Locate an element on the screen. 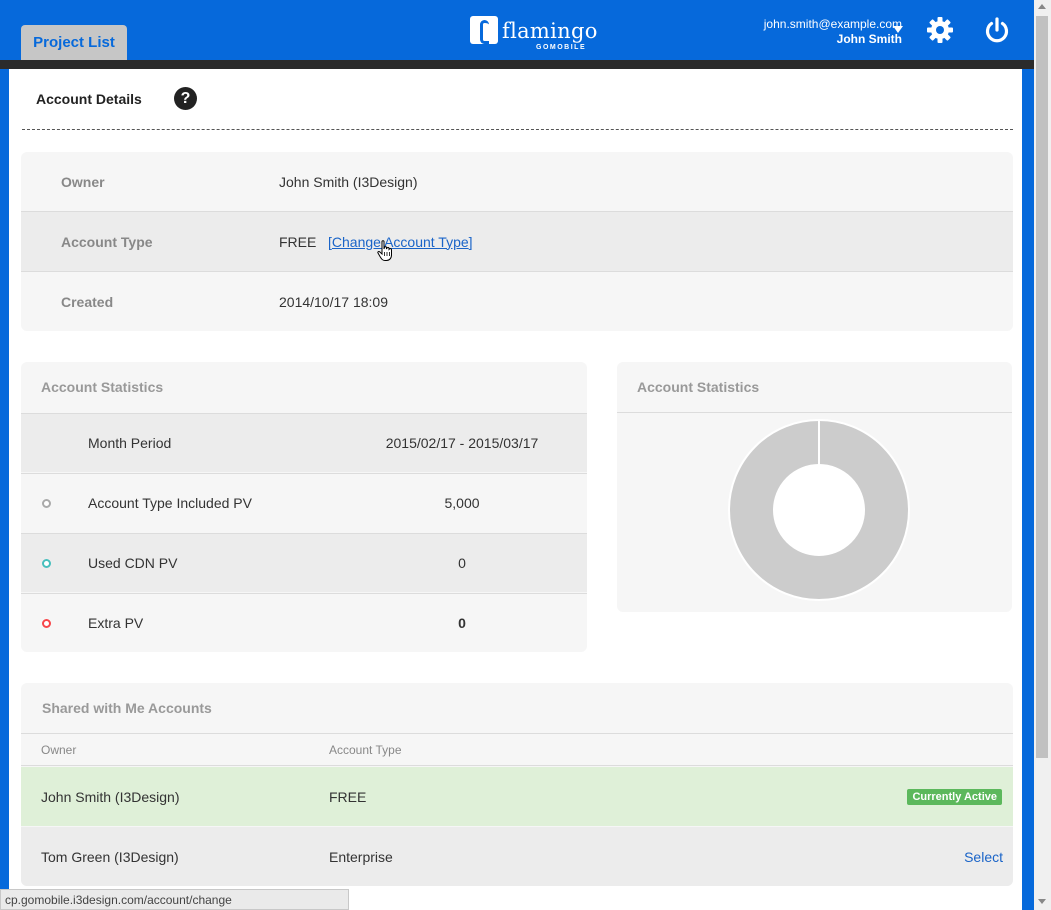  help-icon: ? is located at coordinates (185, 98).